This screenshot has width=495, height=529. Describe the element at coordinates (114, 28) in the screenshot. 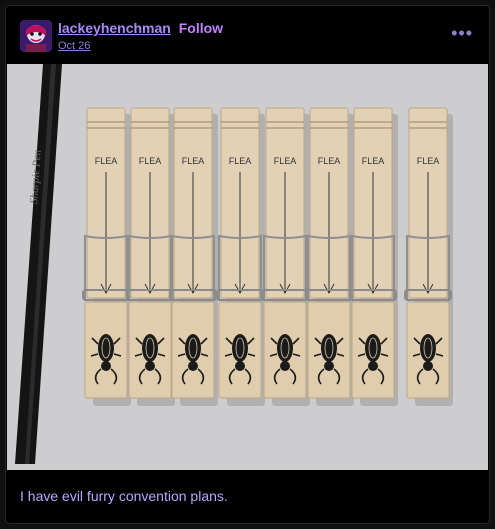

I see `username-link: lackeyhenchman` at that location.